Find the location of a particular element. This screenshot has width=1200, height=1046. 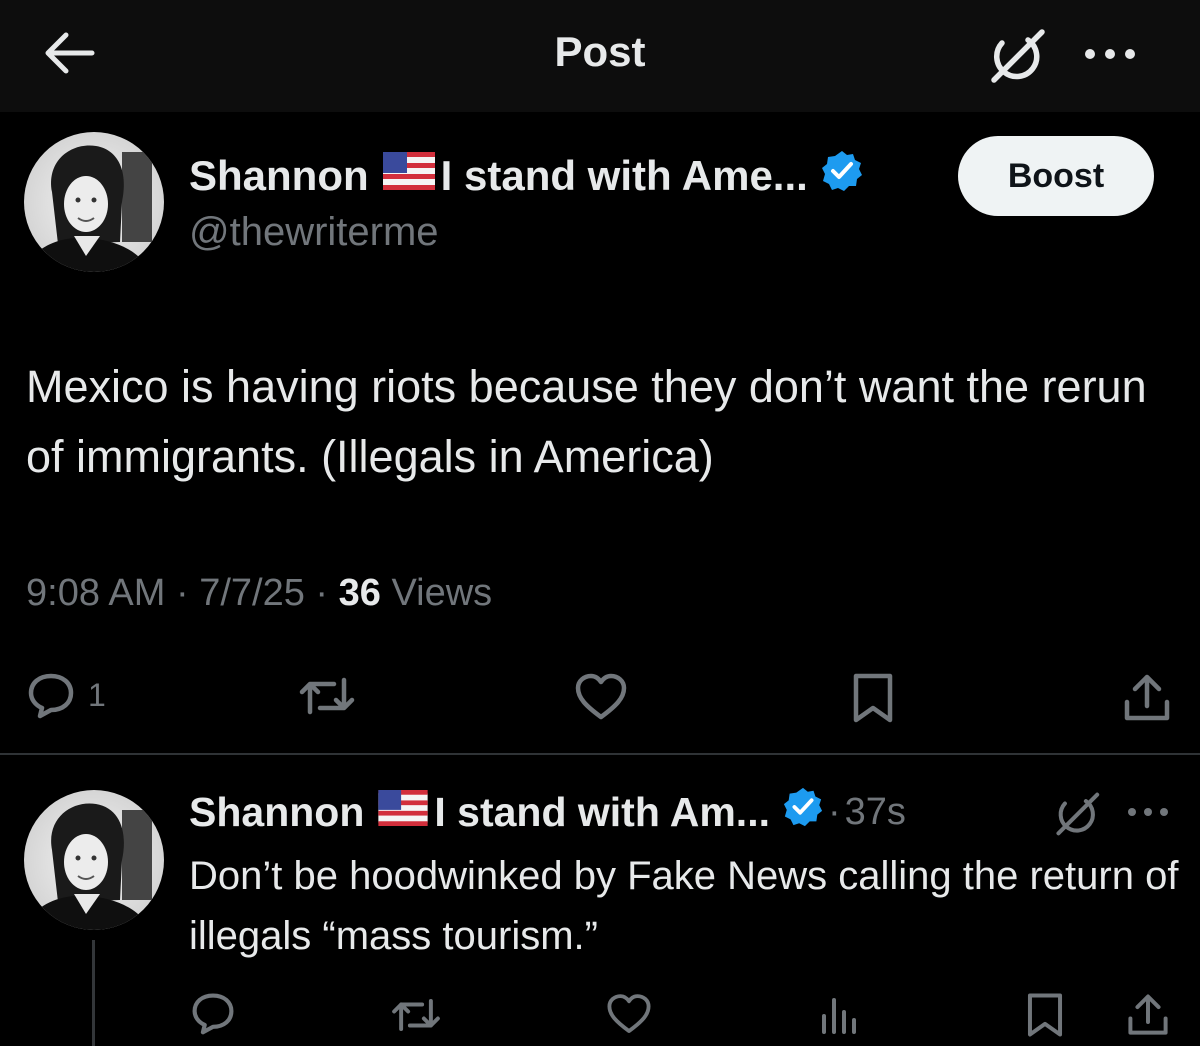

reply-button: 1 is located at coordinates (66, 695).